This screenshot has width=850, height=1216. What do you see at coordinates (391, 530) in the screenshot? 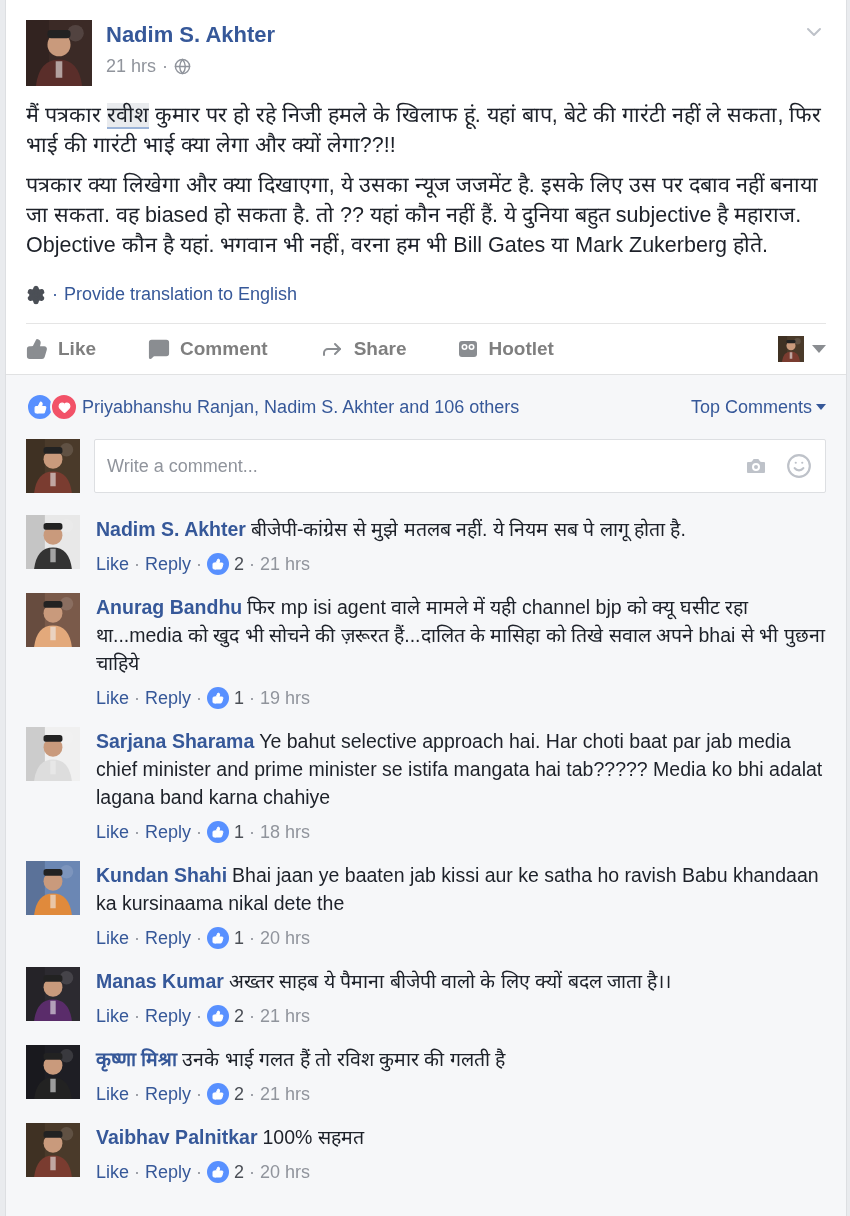
I see `comment-text: Nadim S. Akhter बीजेपी-कांग्रेस से मुझे मतलब नहीं. ये नियम सब पे लागू होता है.` at bounding box center [391, 530].